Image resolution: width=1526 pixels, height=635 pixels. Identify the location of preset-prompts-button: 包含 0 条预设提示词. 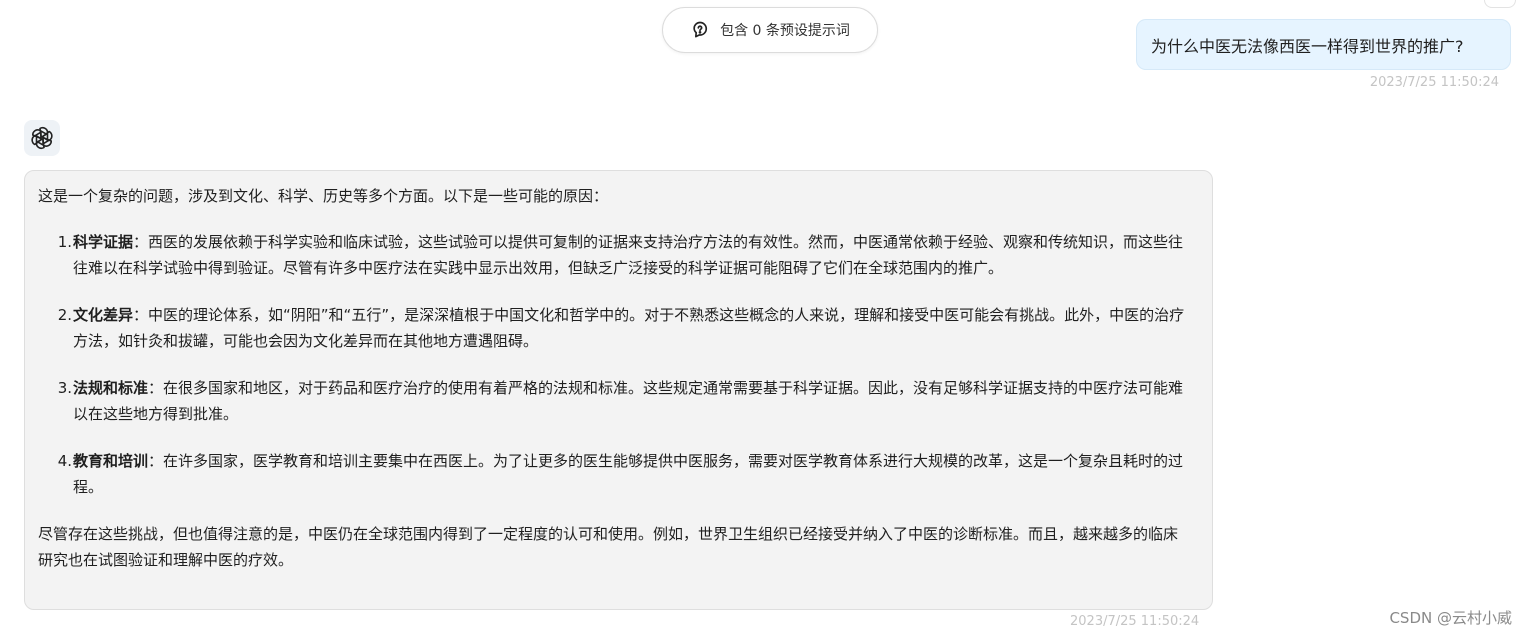
(770, 30).